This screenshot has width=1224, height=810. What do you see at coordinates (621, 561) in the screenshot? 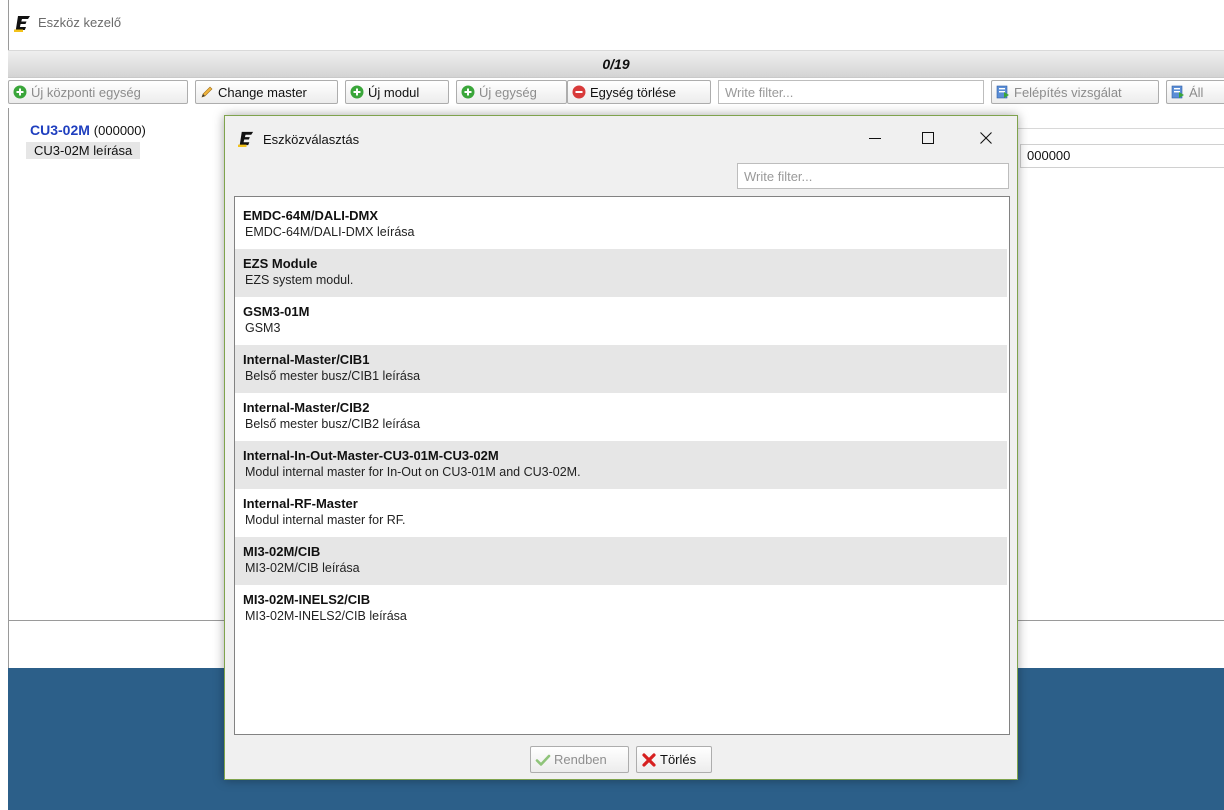
I see `list-item: MI3-02M/CIB MI3-02M/CIB leírása` at bounding box center [621, 561].